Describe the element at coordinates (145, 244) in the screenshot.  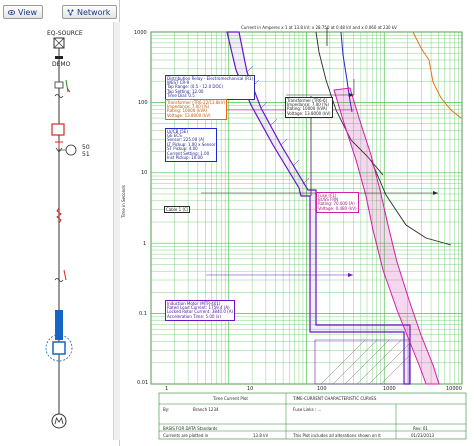
I see `y-tick-label: 1` at that location.